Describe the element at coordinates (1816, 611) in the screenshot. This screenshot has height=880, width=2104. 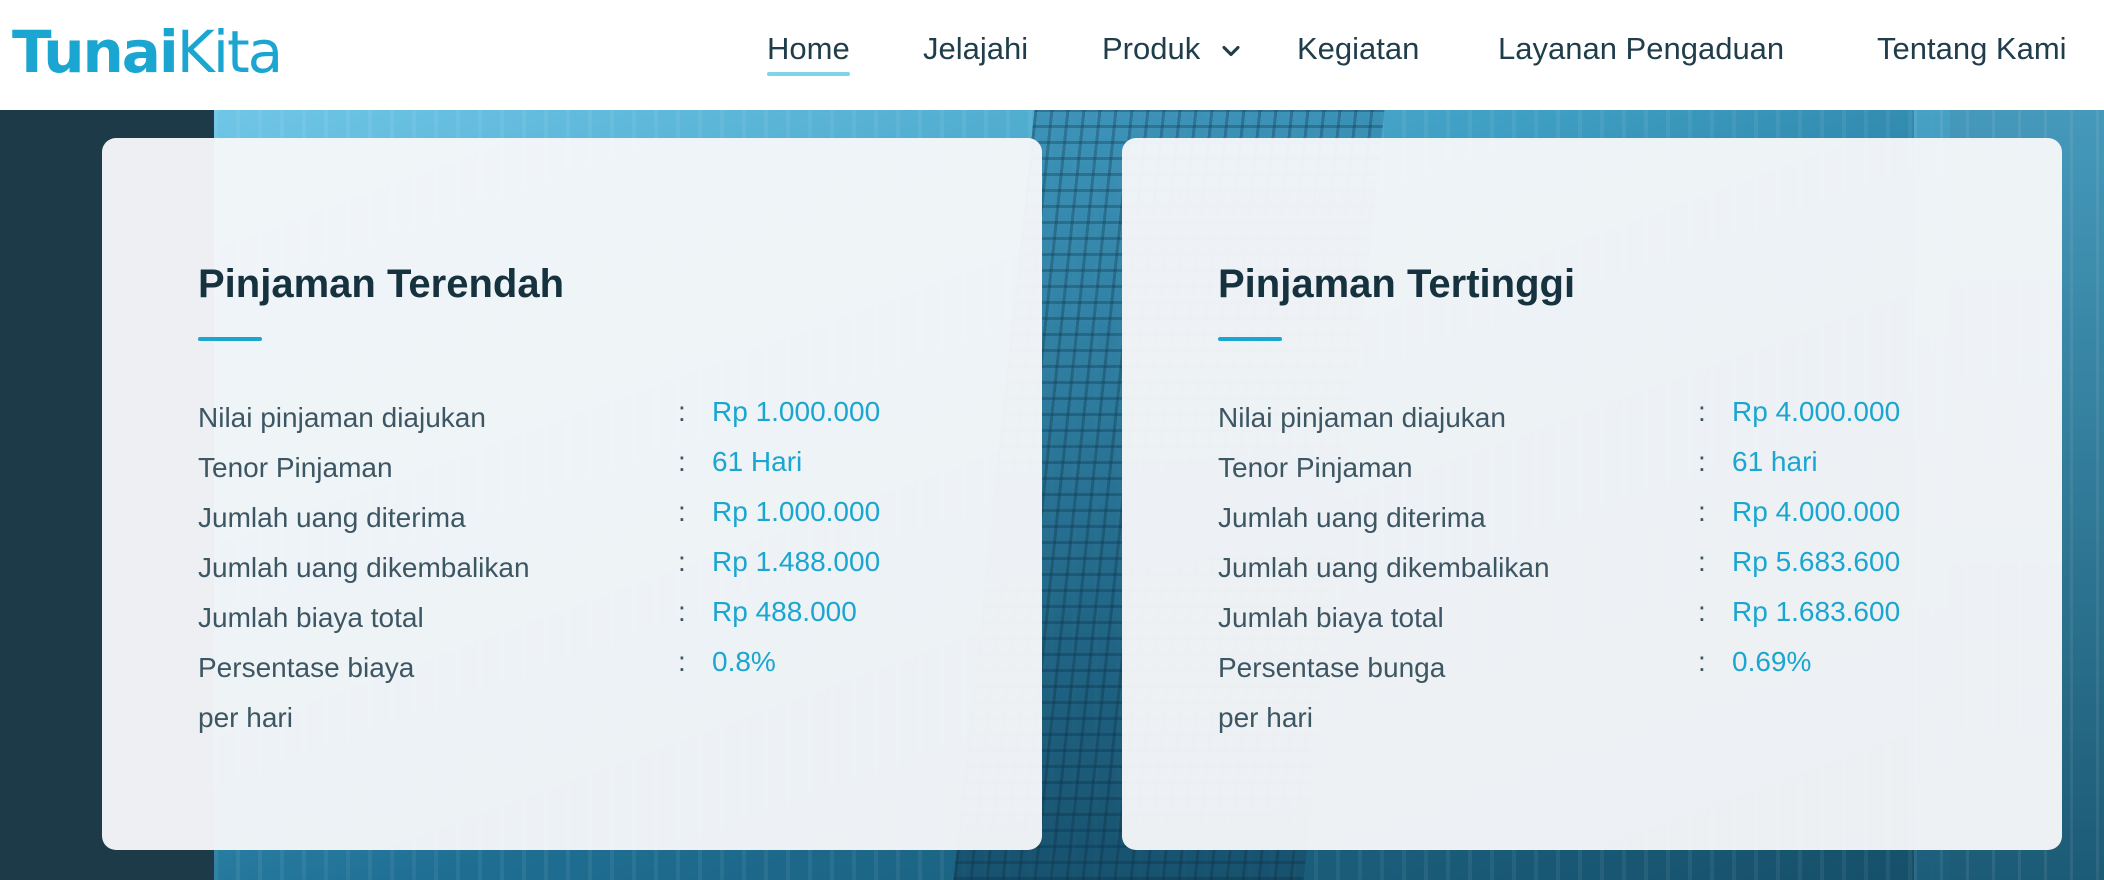
I see `detail-value: Rp 1.683.600` at that location.